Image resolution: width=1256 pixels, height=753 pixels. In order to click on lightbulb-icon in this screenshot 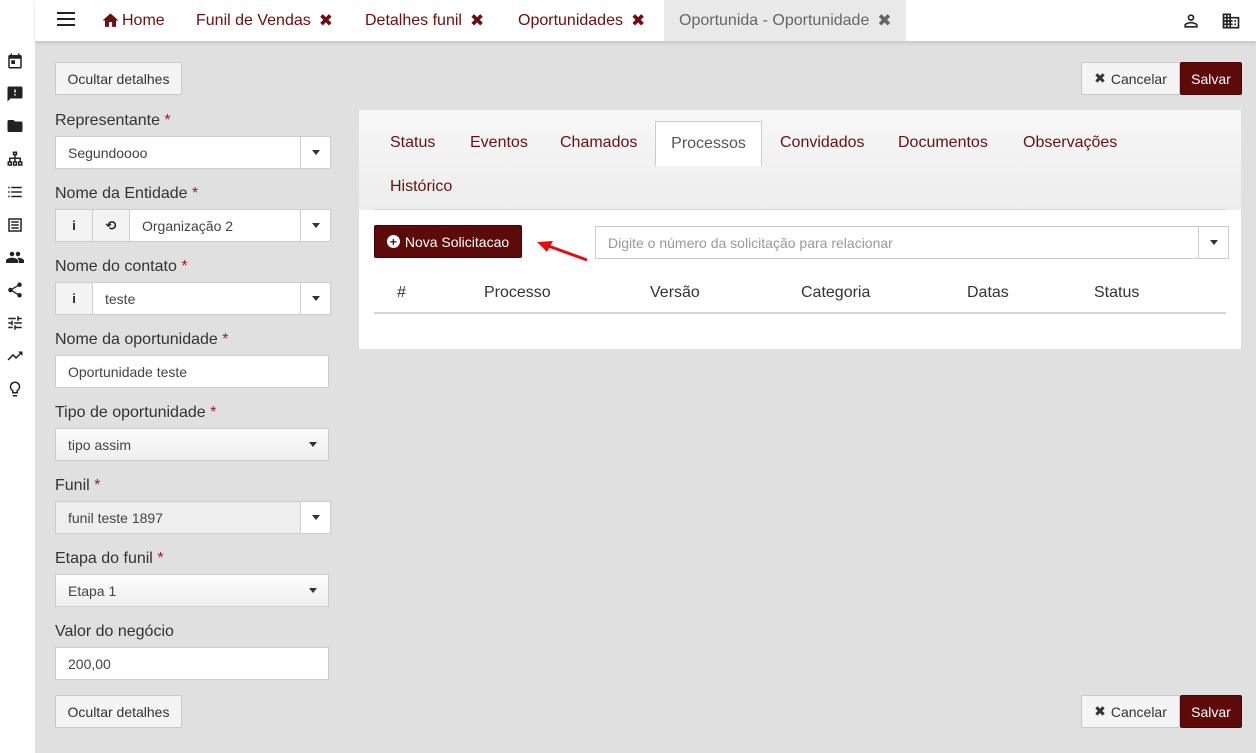, I will do `click(15, 389)`.